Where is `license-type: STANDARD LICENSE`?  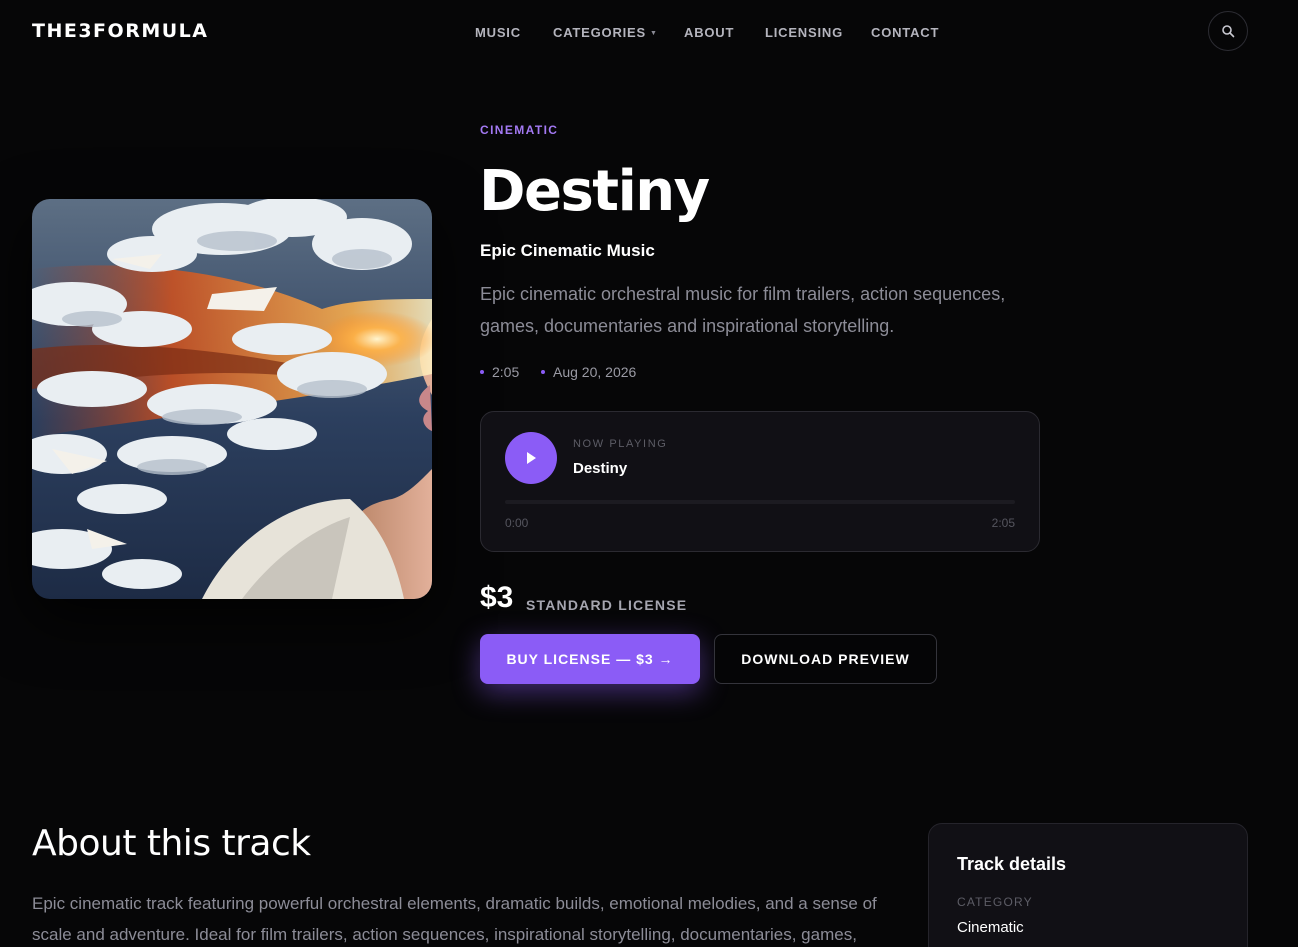 license-type: STANDARD LICENSE is located at coordinates (607, 605).